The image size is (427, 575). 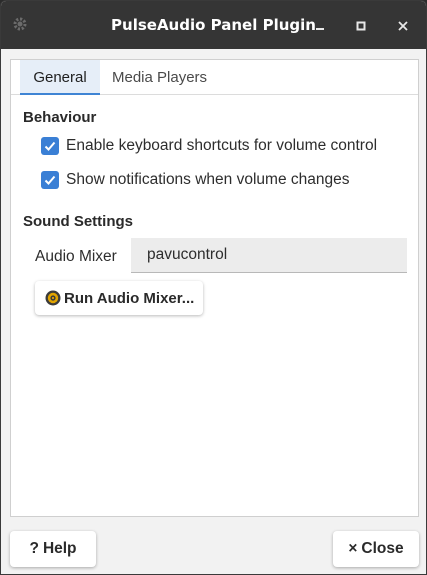 I want to click on behaviour-heading: Behaviour, so click(x=60, y=117).